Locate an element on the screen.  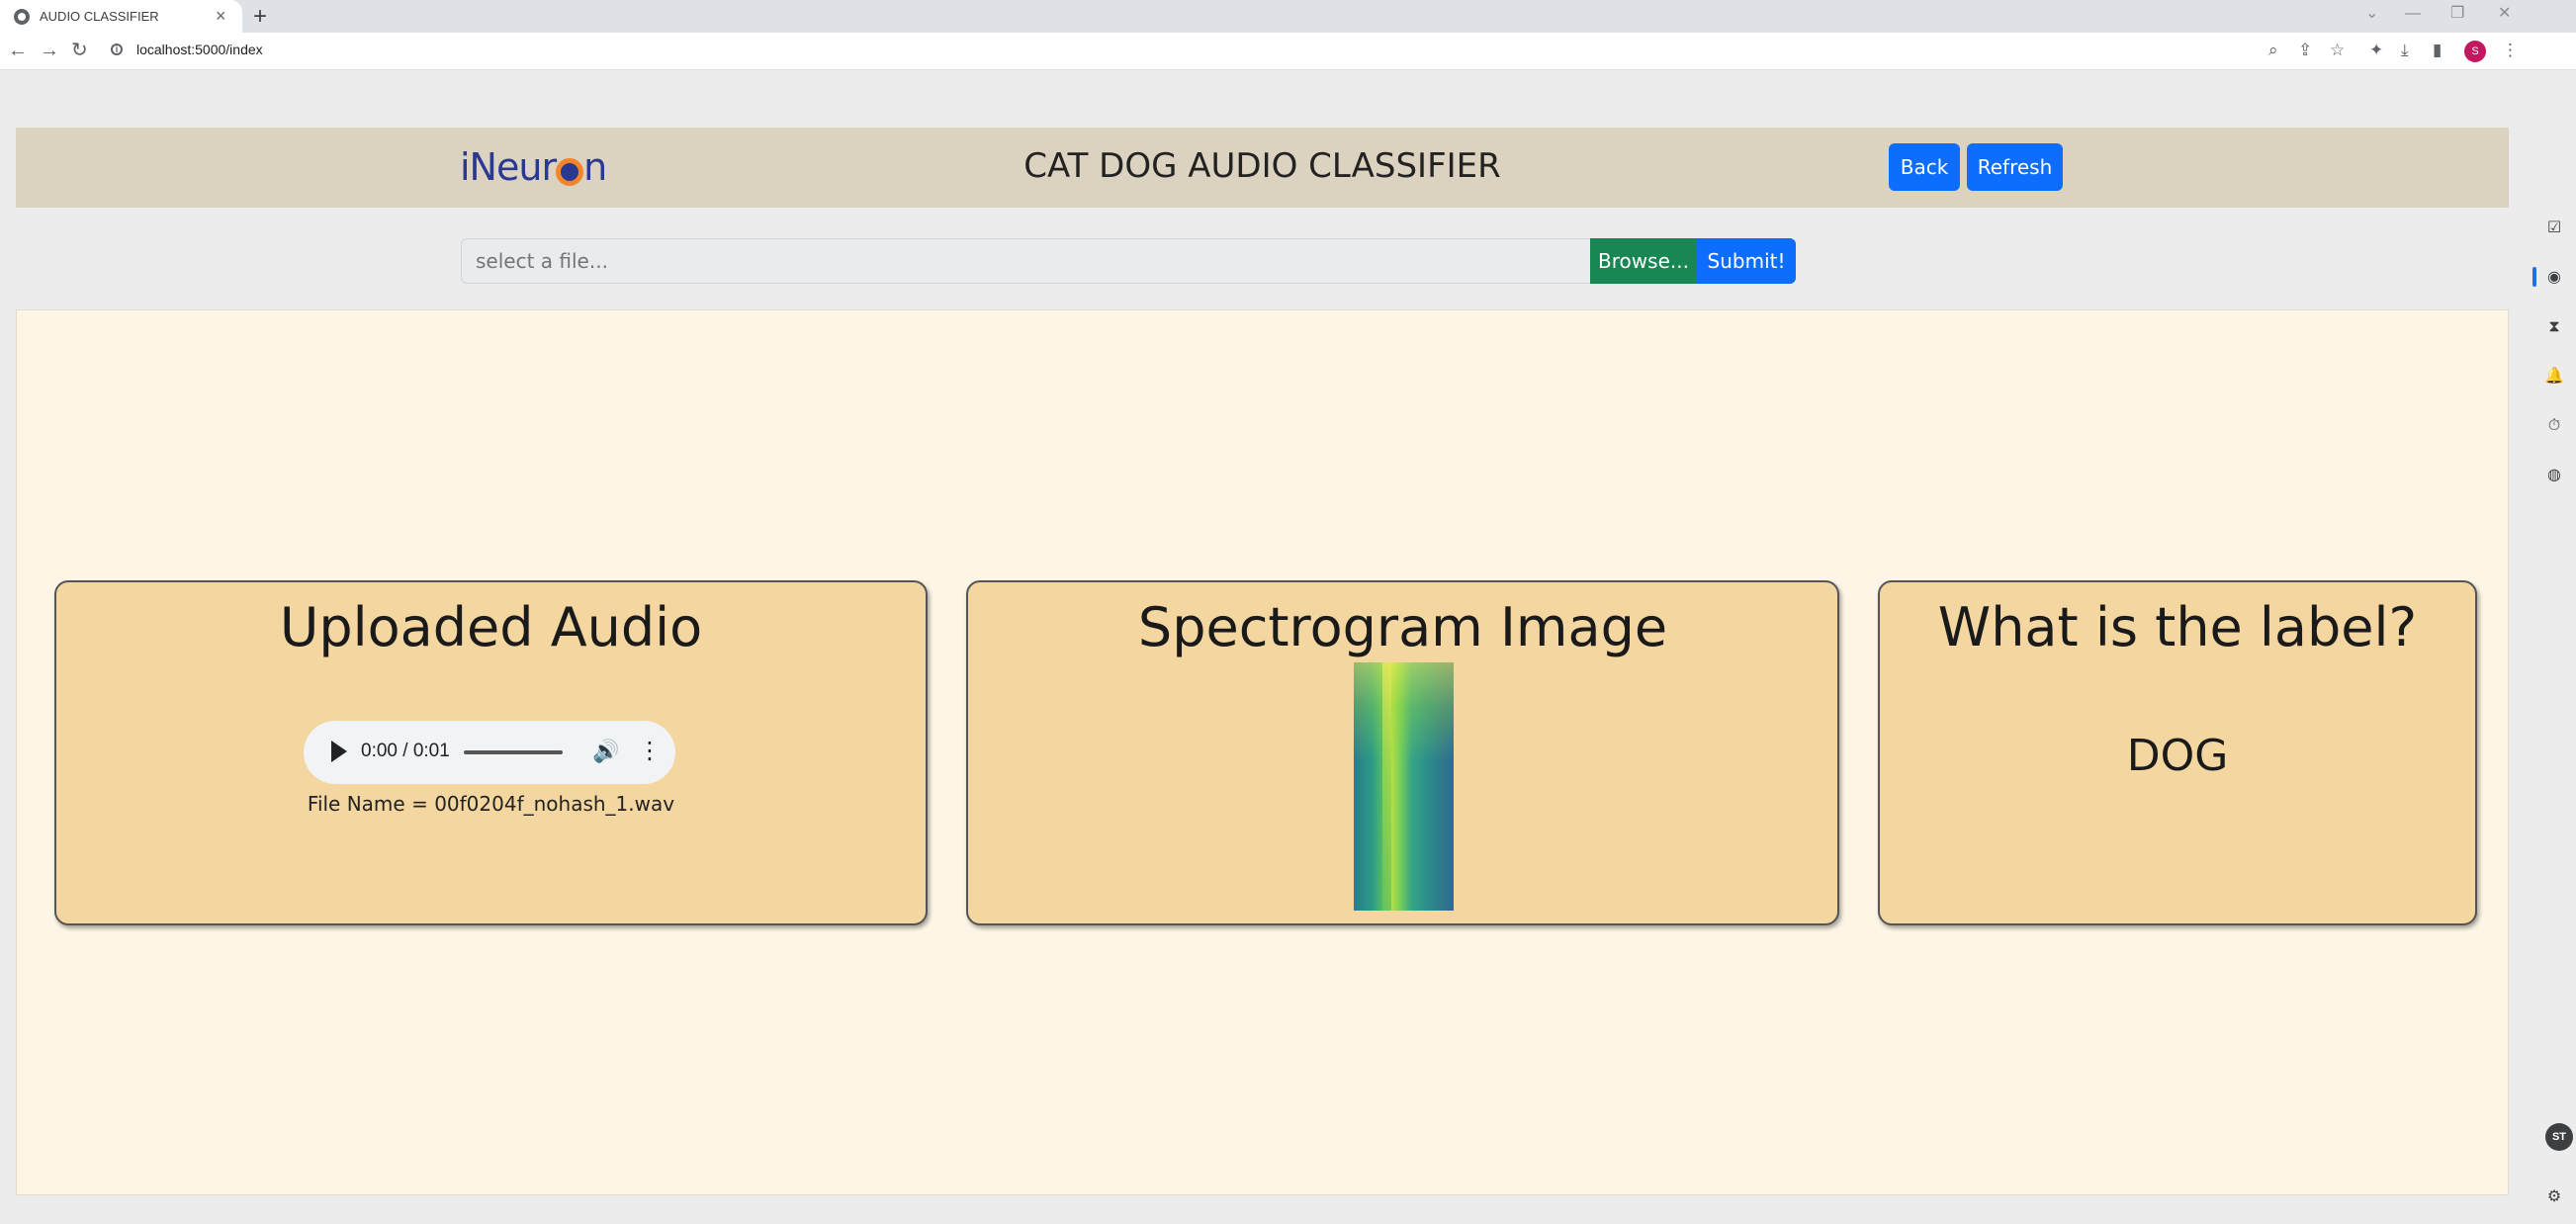
chrome-icon: ◉ is located at coordinates (2554, 278).